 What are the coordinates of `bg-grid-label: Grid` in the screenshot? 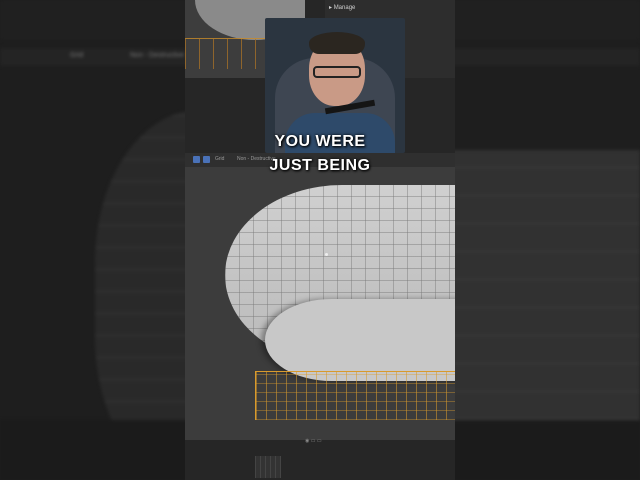 It's located at (77, 55).